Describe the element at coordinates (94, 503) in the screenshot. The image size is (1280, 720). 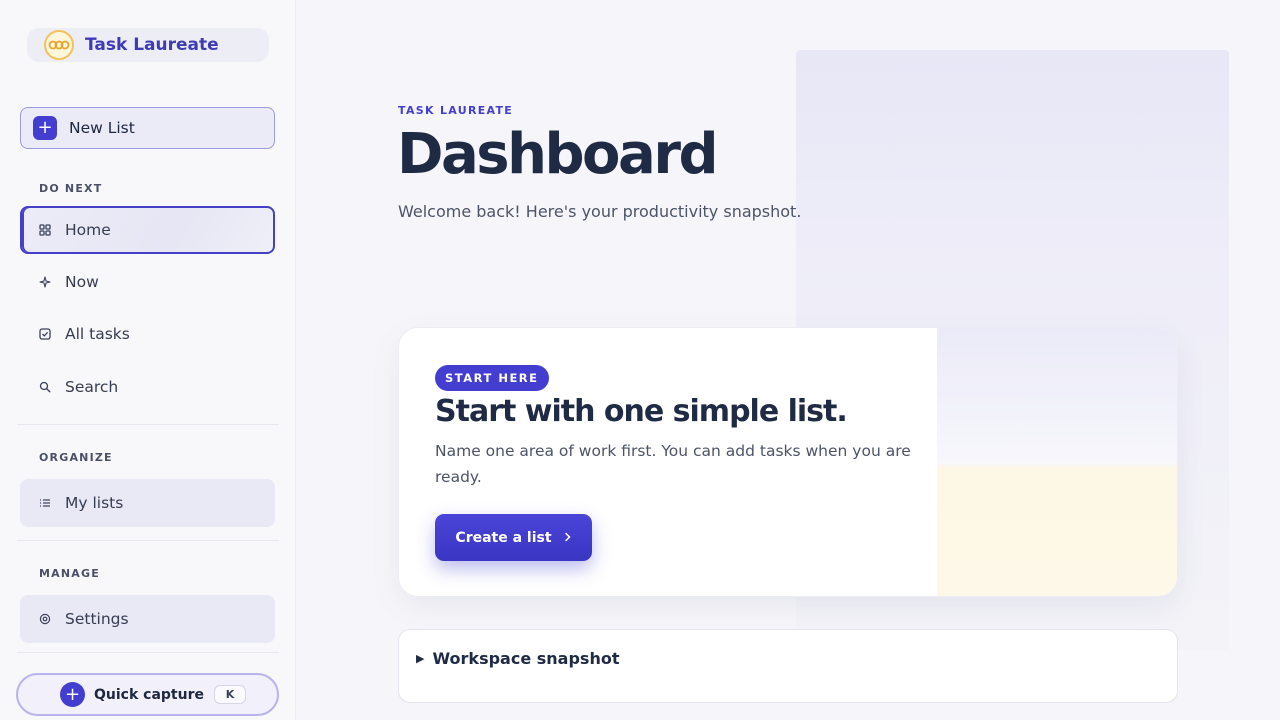
I see `sidebar-item-label: My lists` at that location.